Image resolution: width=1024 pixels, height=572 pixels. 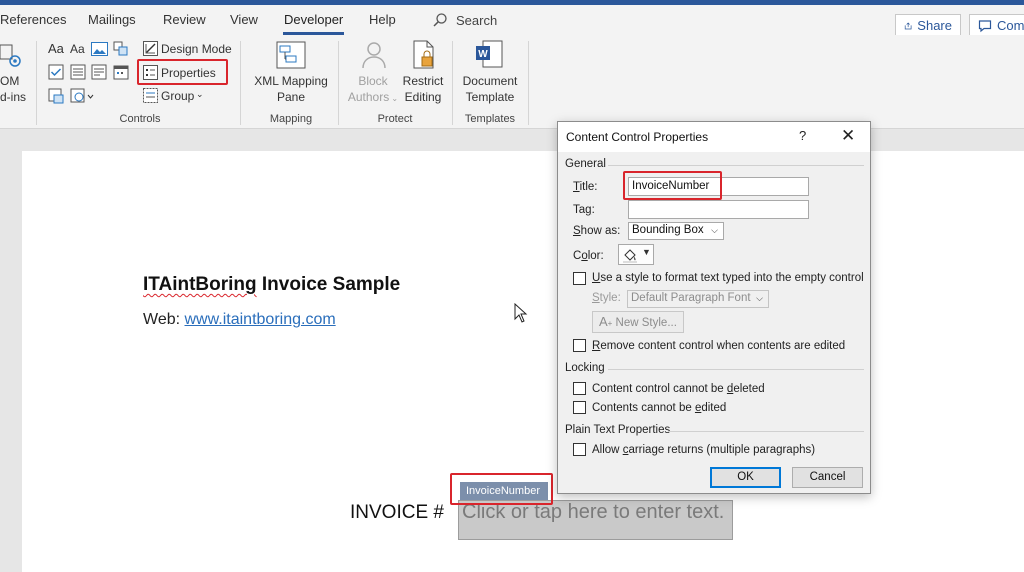 I want to click on search-box: Search, so click(x=464, y=20).